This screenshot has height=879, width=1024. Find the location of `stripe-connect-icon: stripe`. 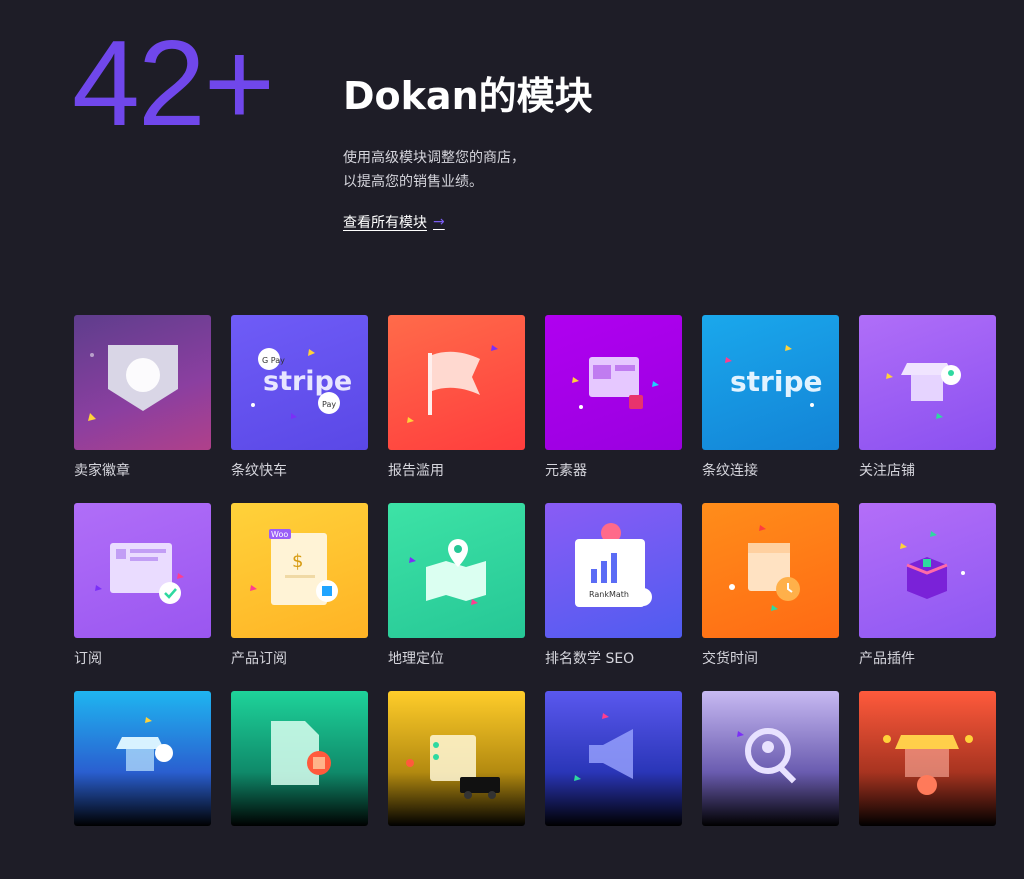

stripe-connect-icon: stripe is located at coordinates (770, 382).